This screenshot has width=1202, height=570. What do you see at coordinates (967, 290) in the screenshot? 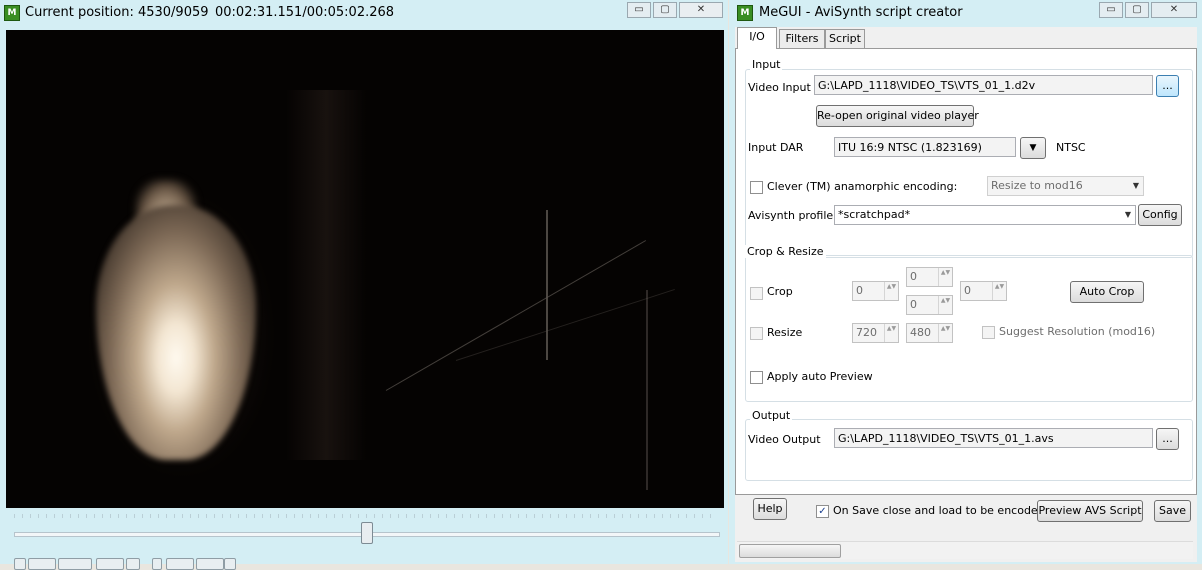
I see `crop-right-value: 0` at bounding box center [967, 290].